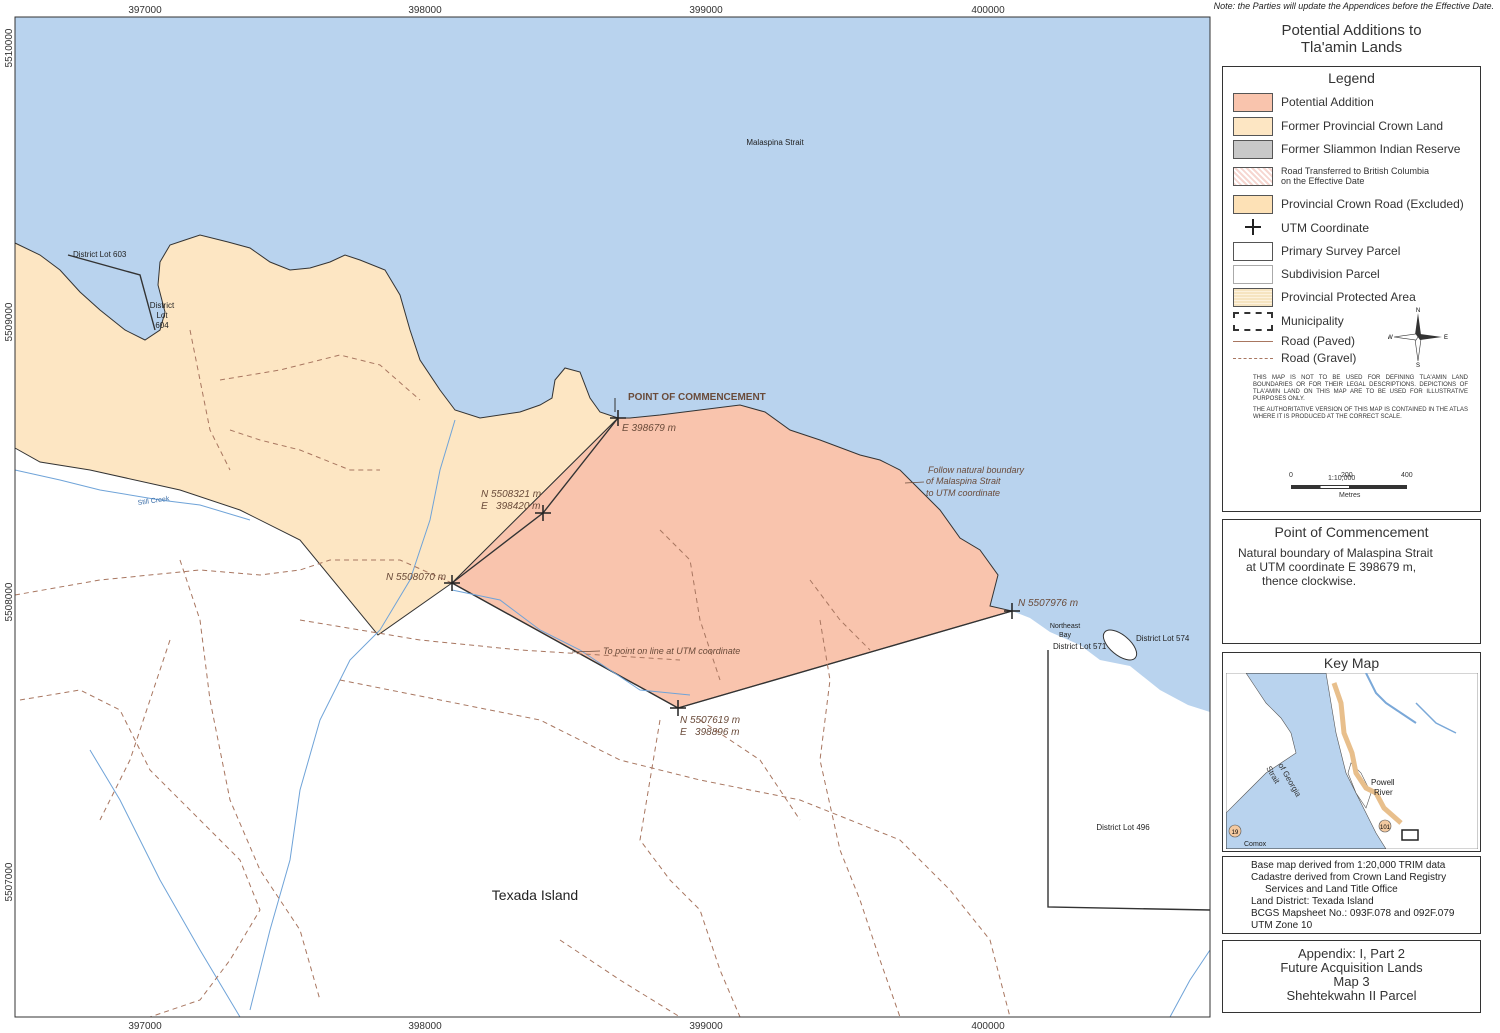  I want to click on grid-y-label-left: 5509000, so click(9, 321).